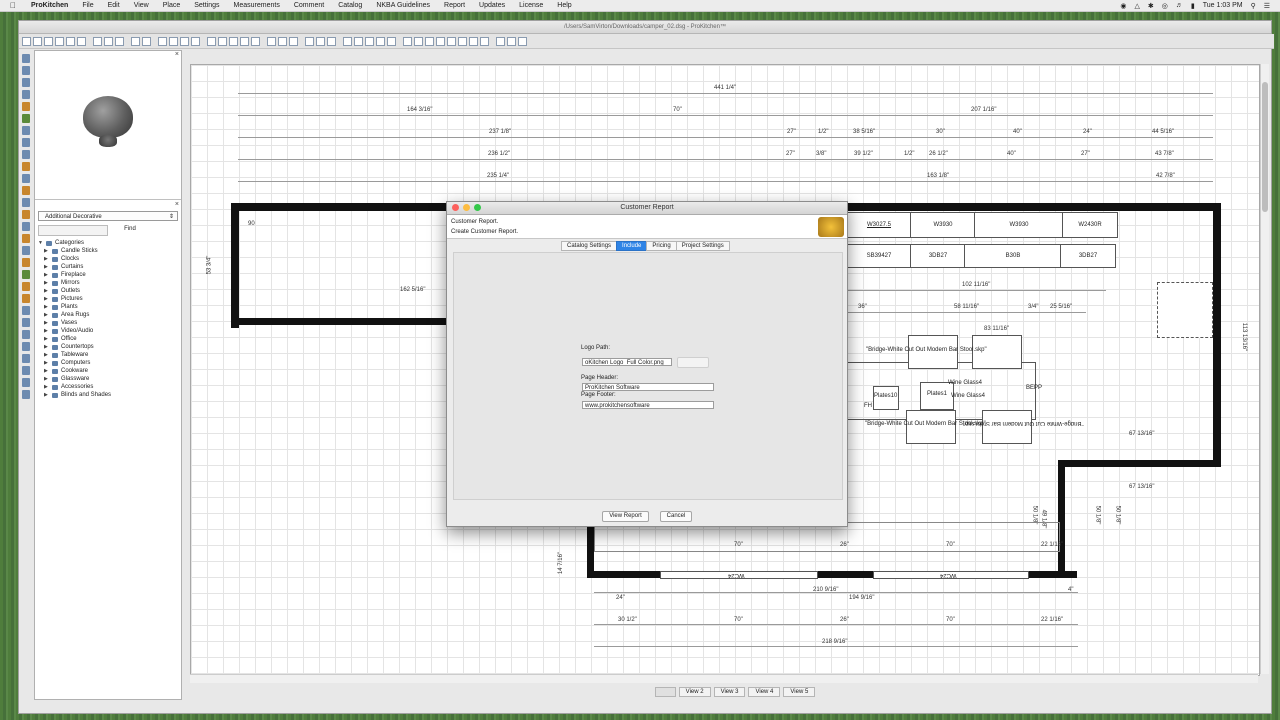 Image resolution: width=1280 pixels, height=720 pixels. What do you see at coordinates (1253, 6) in the screenshot?
I see `search-icon: ⚲` at bounding box center [1253, 6].